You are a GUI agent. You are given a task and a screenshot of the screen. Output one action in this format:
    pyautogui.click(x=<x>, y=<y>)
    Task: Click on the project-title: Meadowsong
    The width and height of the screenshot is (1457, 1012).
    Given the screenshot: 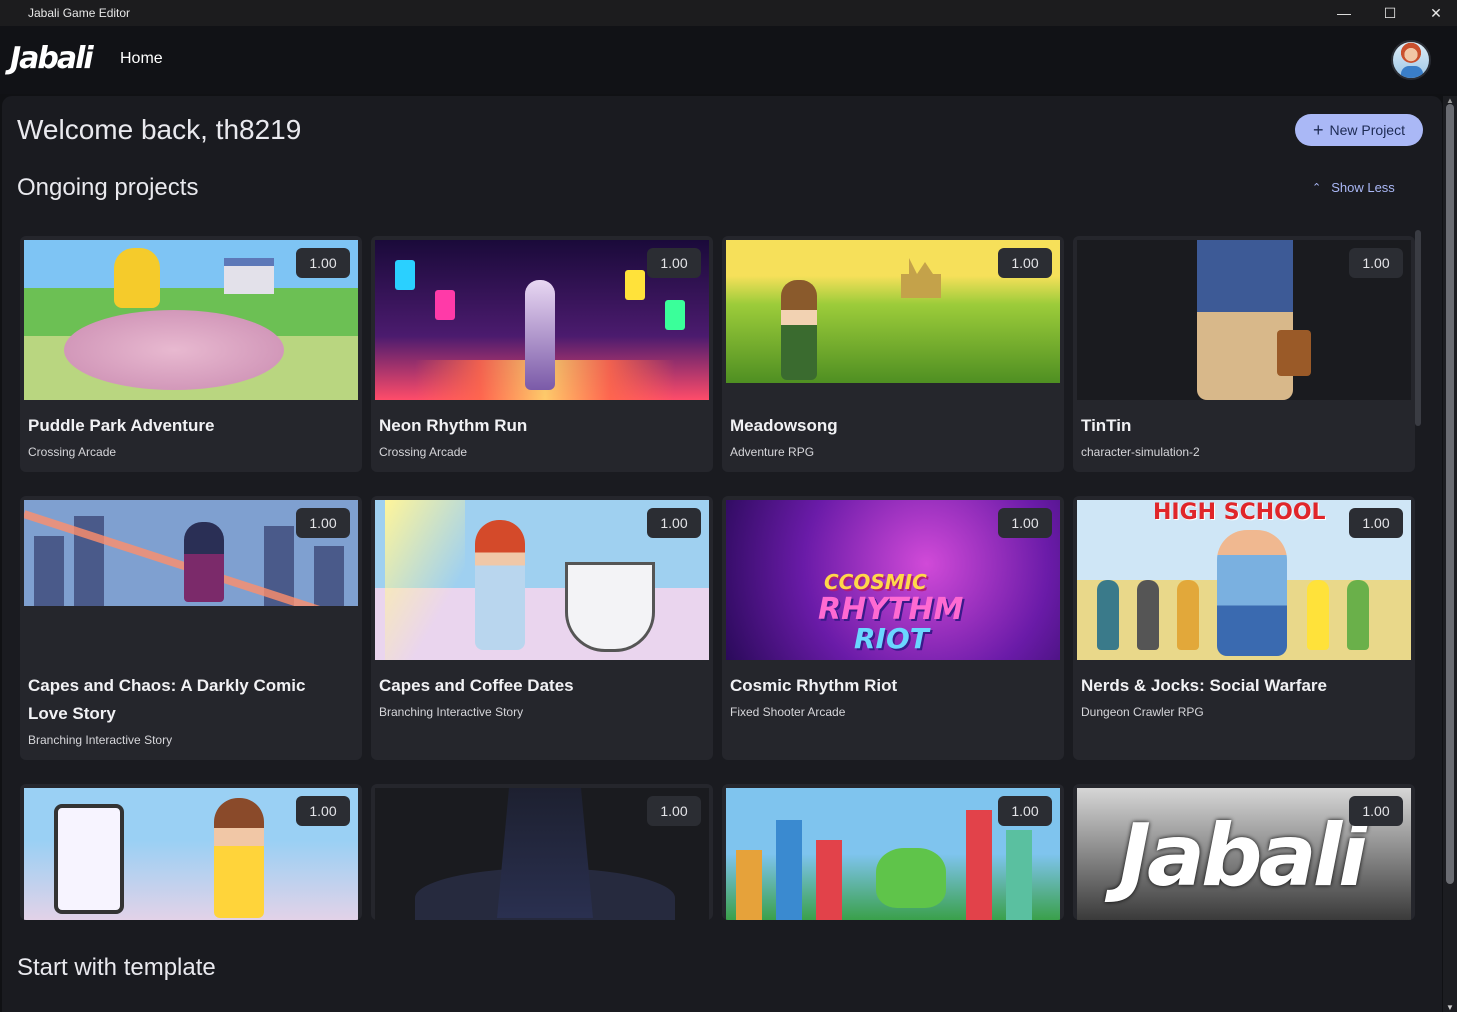 What is the action you would take?
    pyautogui.click(x=784, y=425)
    